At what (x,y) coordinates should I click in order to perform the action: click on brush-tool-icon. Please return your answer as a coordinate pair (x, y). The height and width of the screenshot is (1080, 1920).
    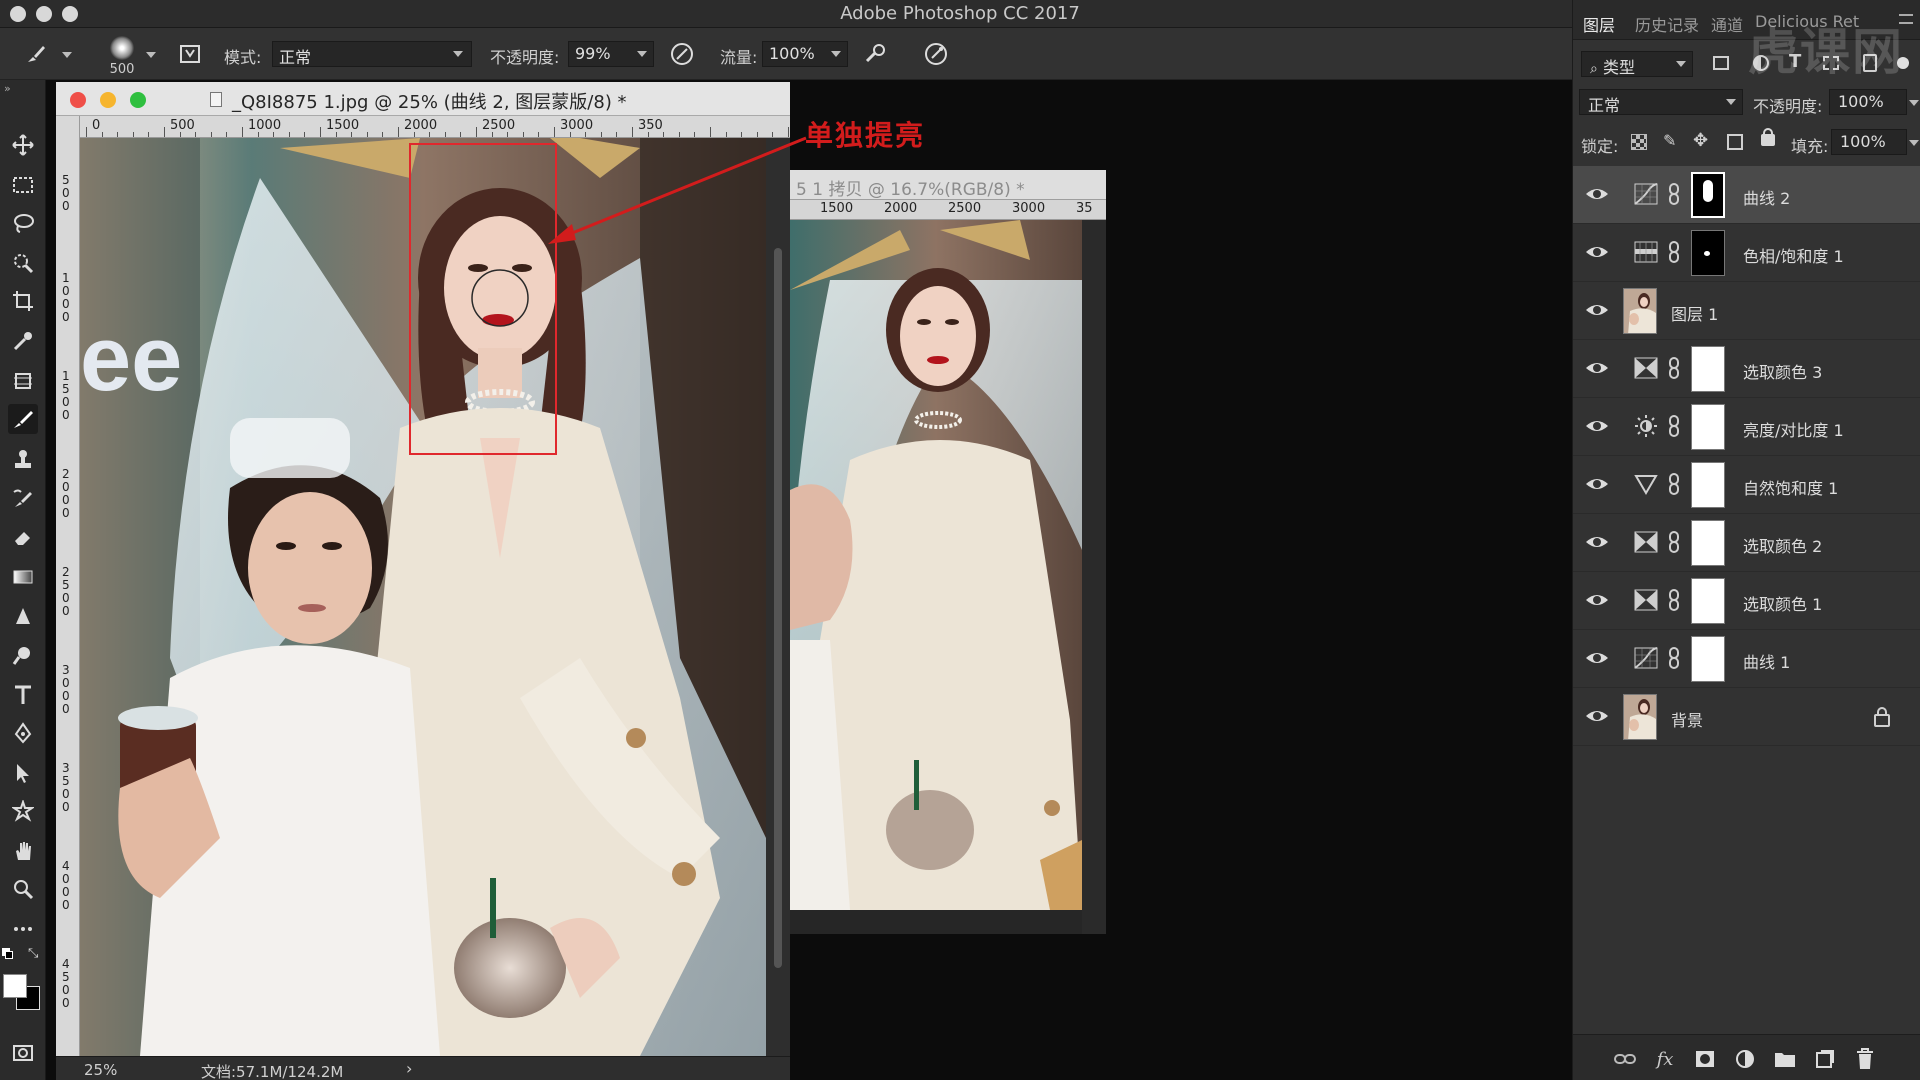
    Looking at the image, I should click on (23, 419).